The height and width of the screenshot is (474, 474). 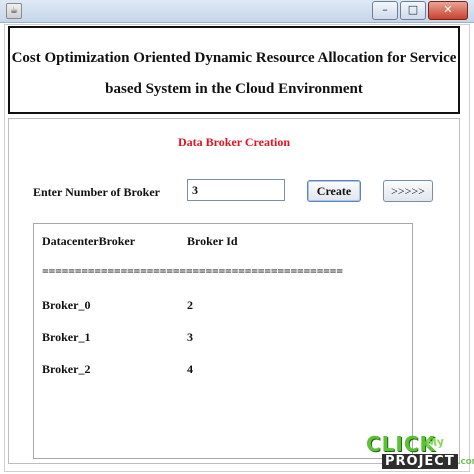 What do you see at coordinates (236, 190) in the screenshot?
I see `broker-count-input` at bounding box center [236, 190].